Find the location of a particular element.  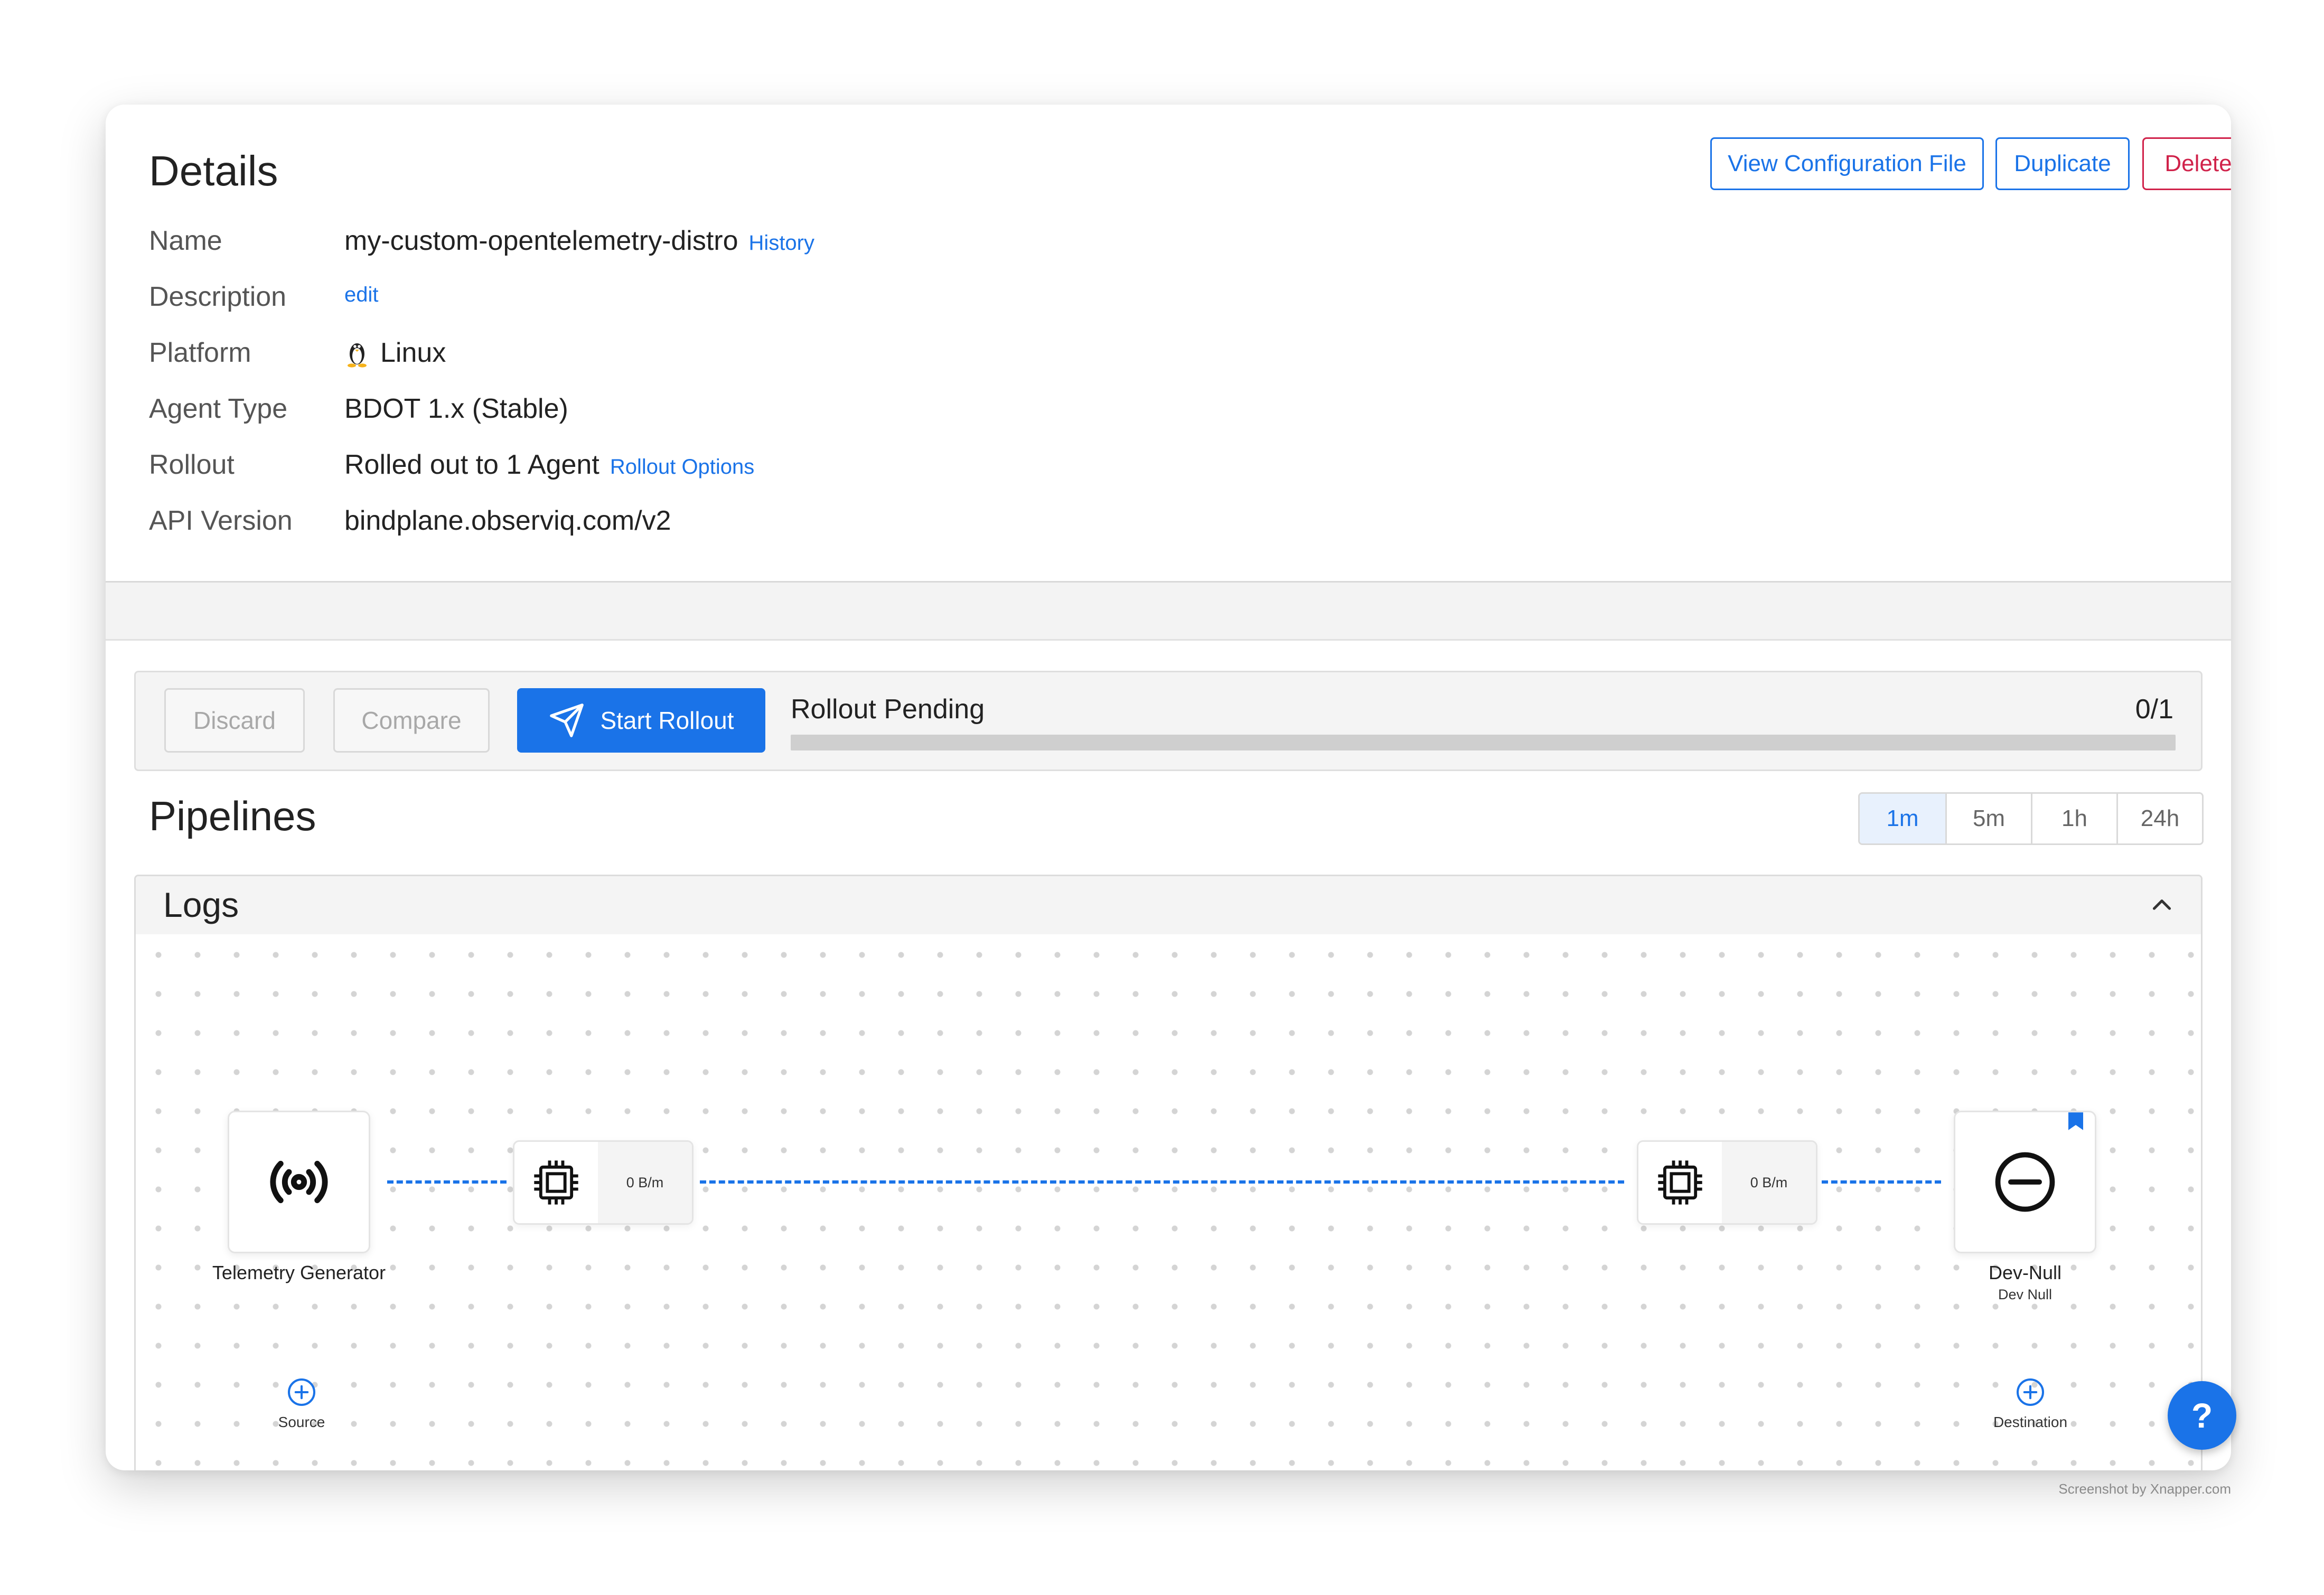

processor-node-right: 0 B/m is located at coordinates (1727, 1182).